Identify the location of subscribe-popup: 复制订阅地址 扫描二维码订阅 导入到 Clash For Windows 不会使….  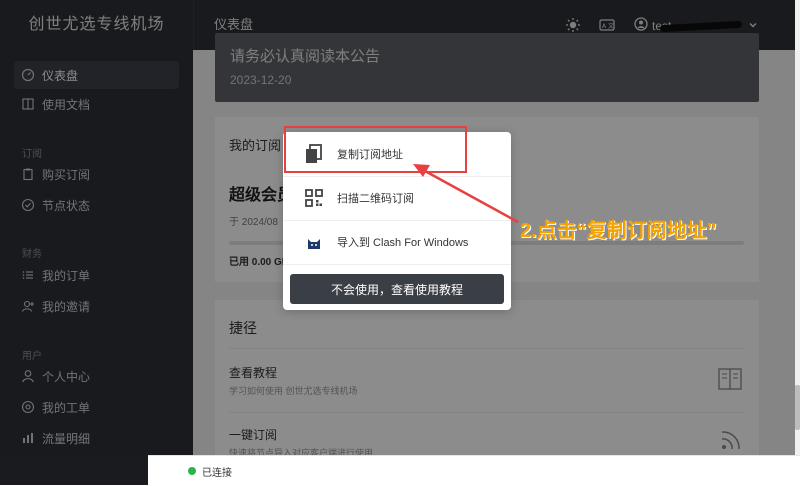
(397, 221).